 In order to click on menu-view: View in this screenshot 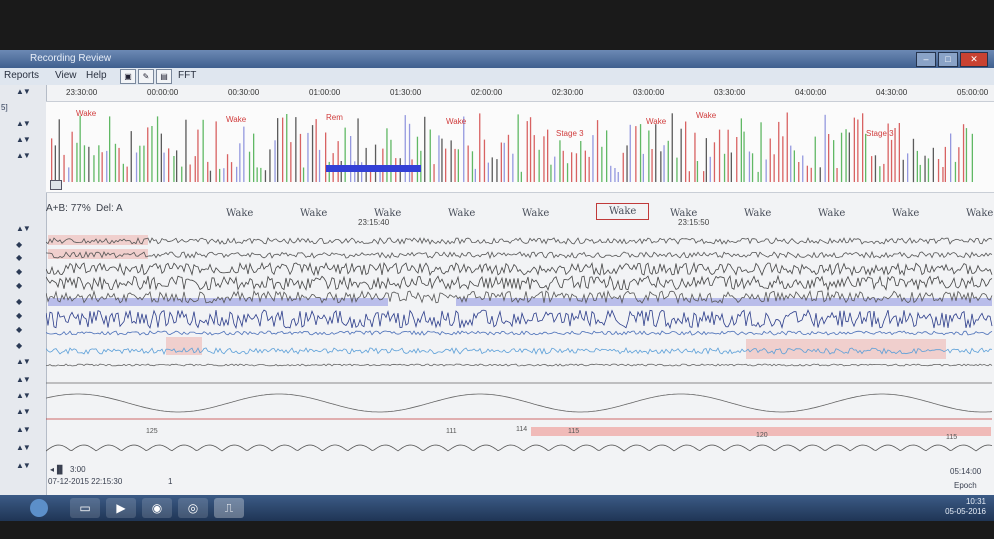, I will do `click(66, 75)`.